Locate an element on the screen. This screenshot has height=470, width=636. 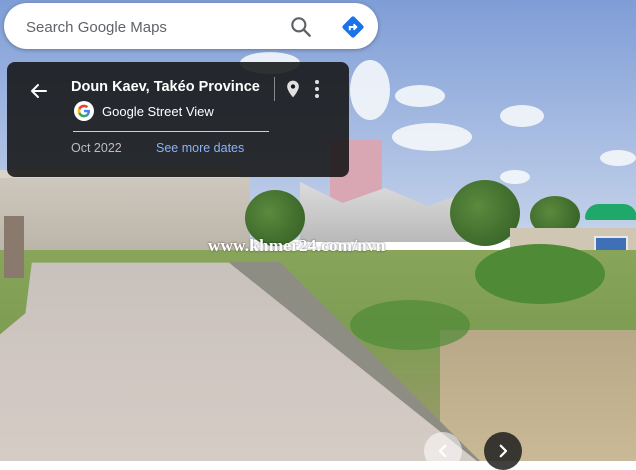
location-pin-button is located at coordinates (293, 89).